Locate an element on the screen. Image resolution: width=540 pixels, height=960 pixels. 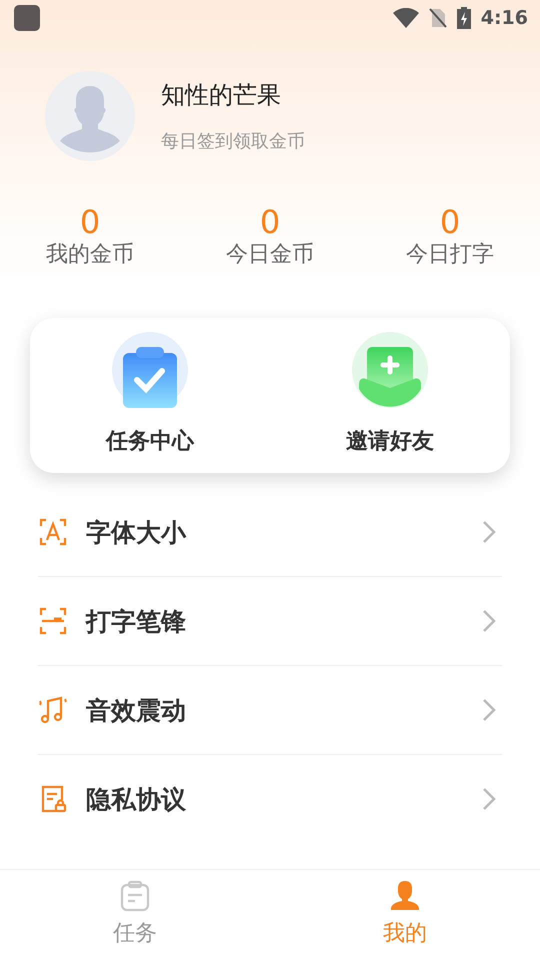
font-size-icon is located at coordinates (53, 532).